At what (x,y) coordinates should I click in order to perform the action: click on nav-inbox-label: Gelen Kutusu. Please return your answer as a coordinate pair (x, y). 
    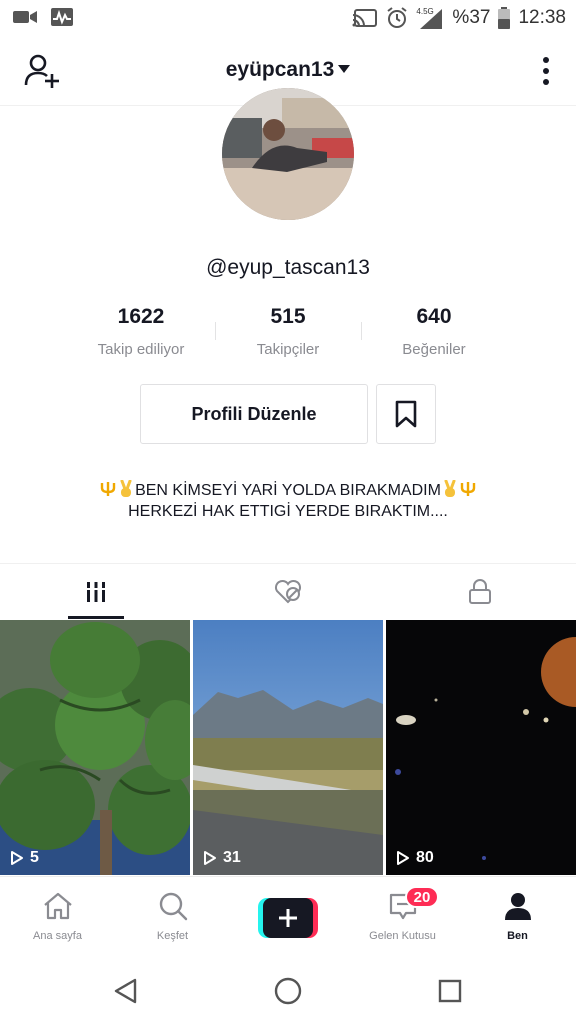
    Looking at the image, I should click on (402, 936).